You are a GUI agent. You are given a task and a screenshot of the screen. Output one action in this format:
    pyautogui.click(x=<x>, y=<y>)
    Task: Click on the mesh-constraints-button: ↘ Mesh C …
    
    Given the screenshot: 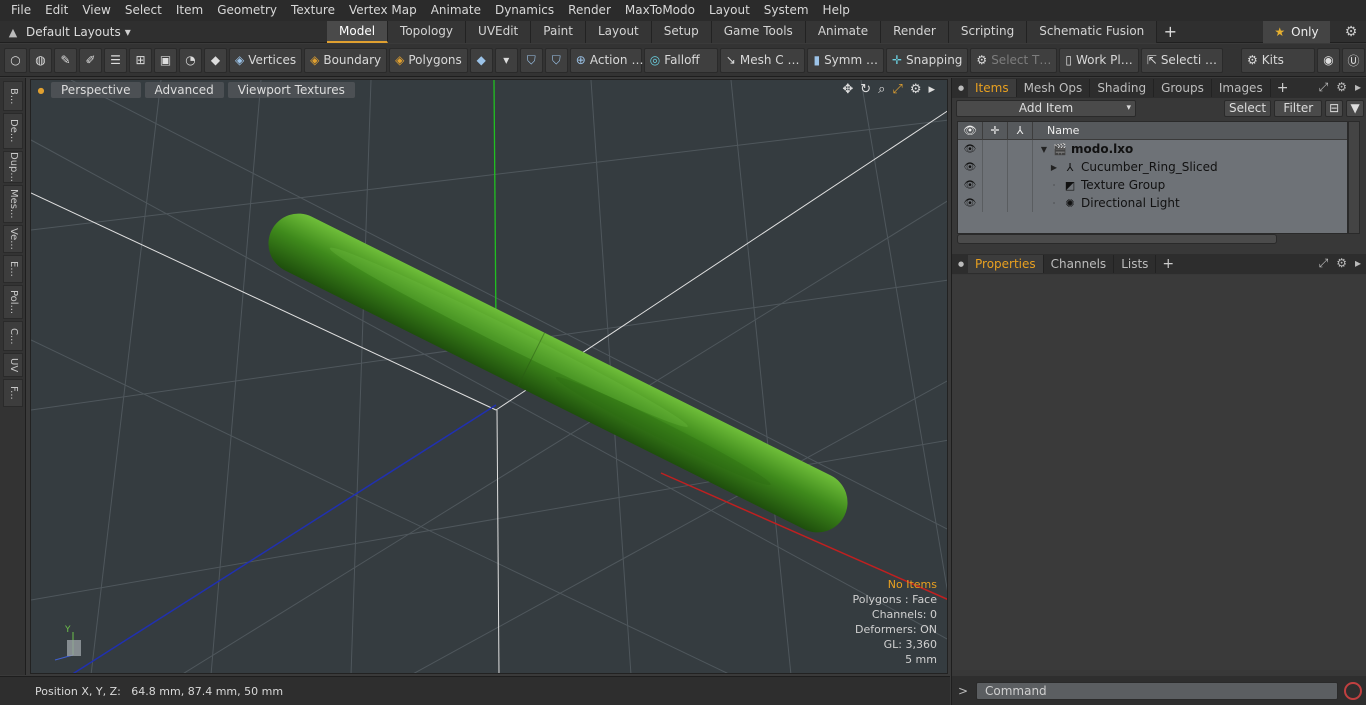 What is the action you would take?
    pyautogui.click(x=762, y=60)
    